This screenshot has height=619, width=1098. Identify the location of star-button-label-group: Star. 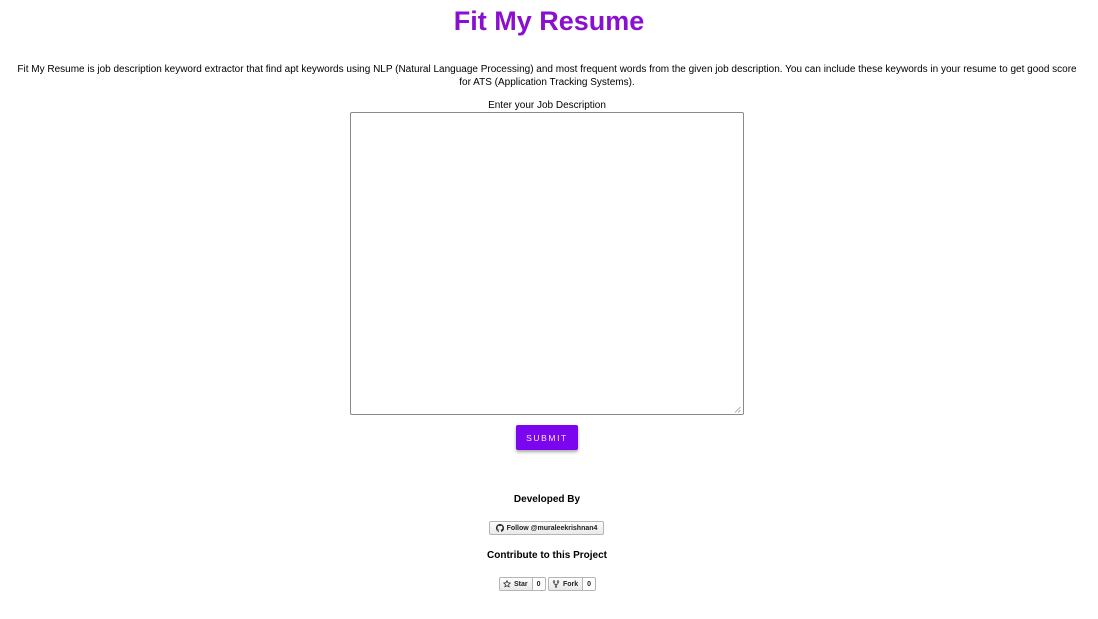
(516, 584).